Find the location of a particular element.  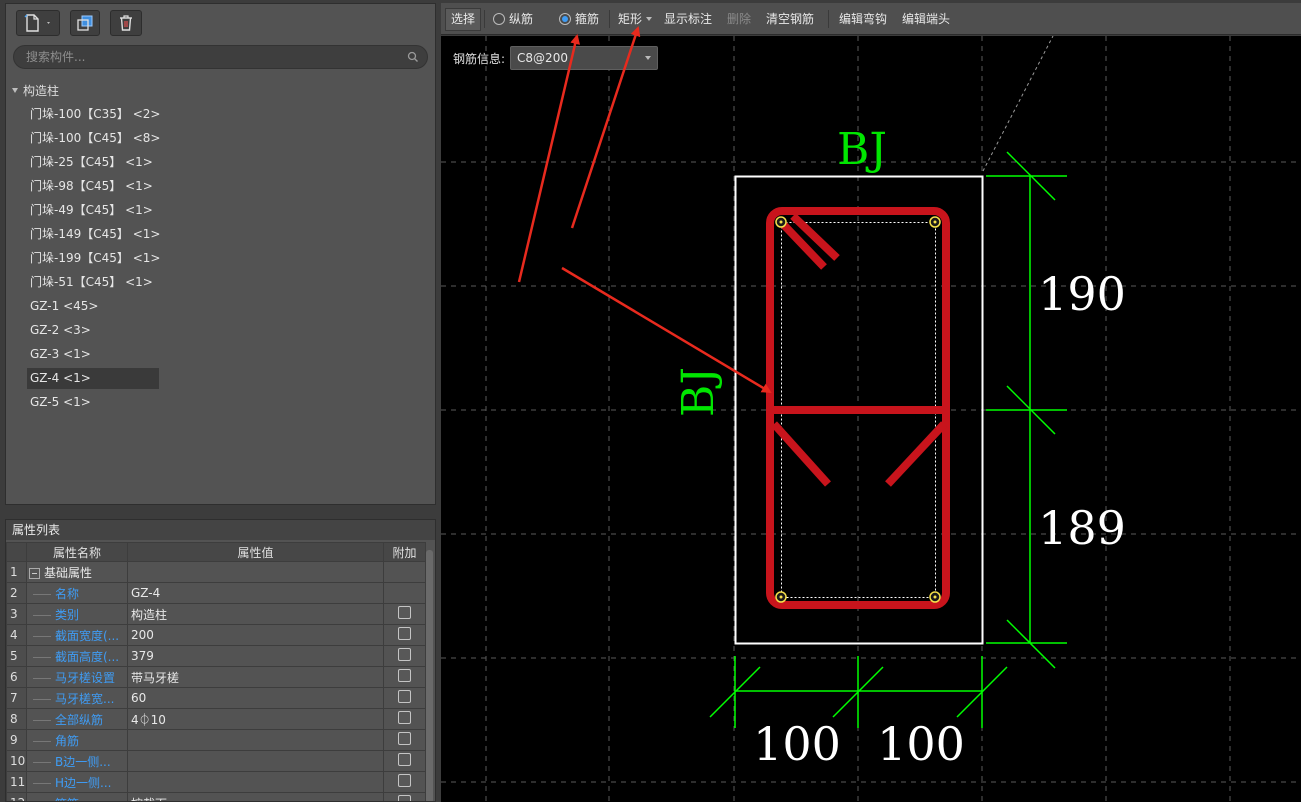

tree-line is located at coordinates (42, 636).